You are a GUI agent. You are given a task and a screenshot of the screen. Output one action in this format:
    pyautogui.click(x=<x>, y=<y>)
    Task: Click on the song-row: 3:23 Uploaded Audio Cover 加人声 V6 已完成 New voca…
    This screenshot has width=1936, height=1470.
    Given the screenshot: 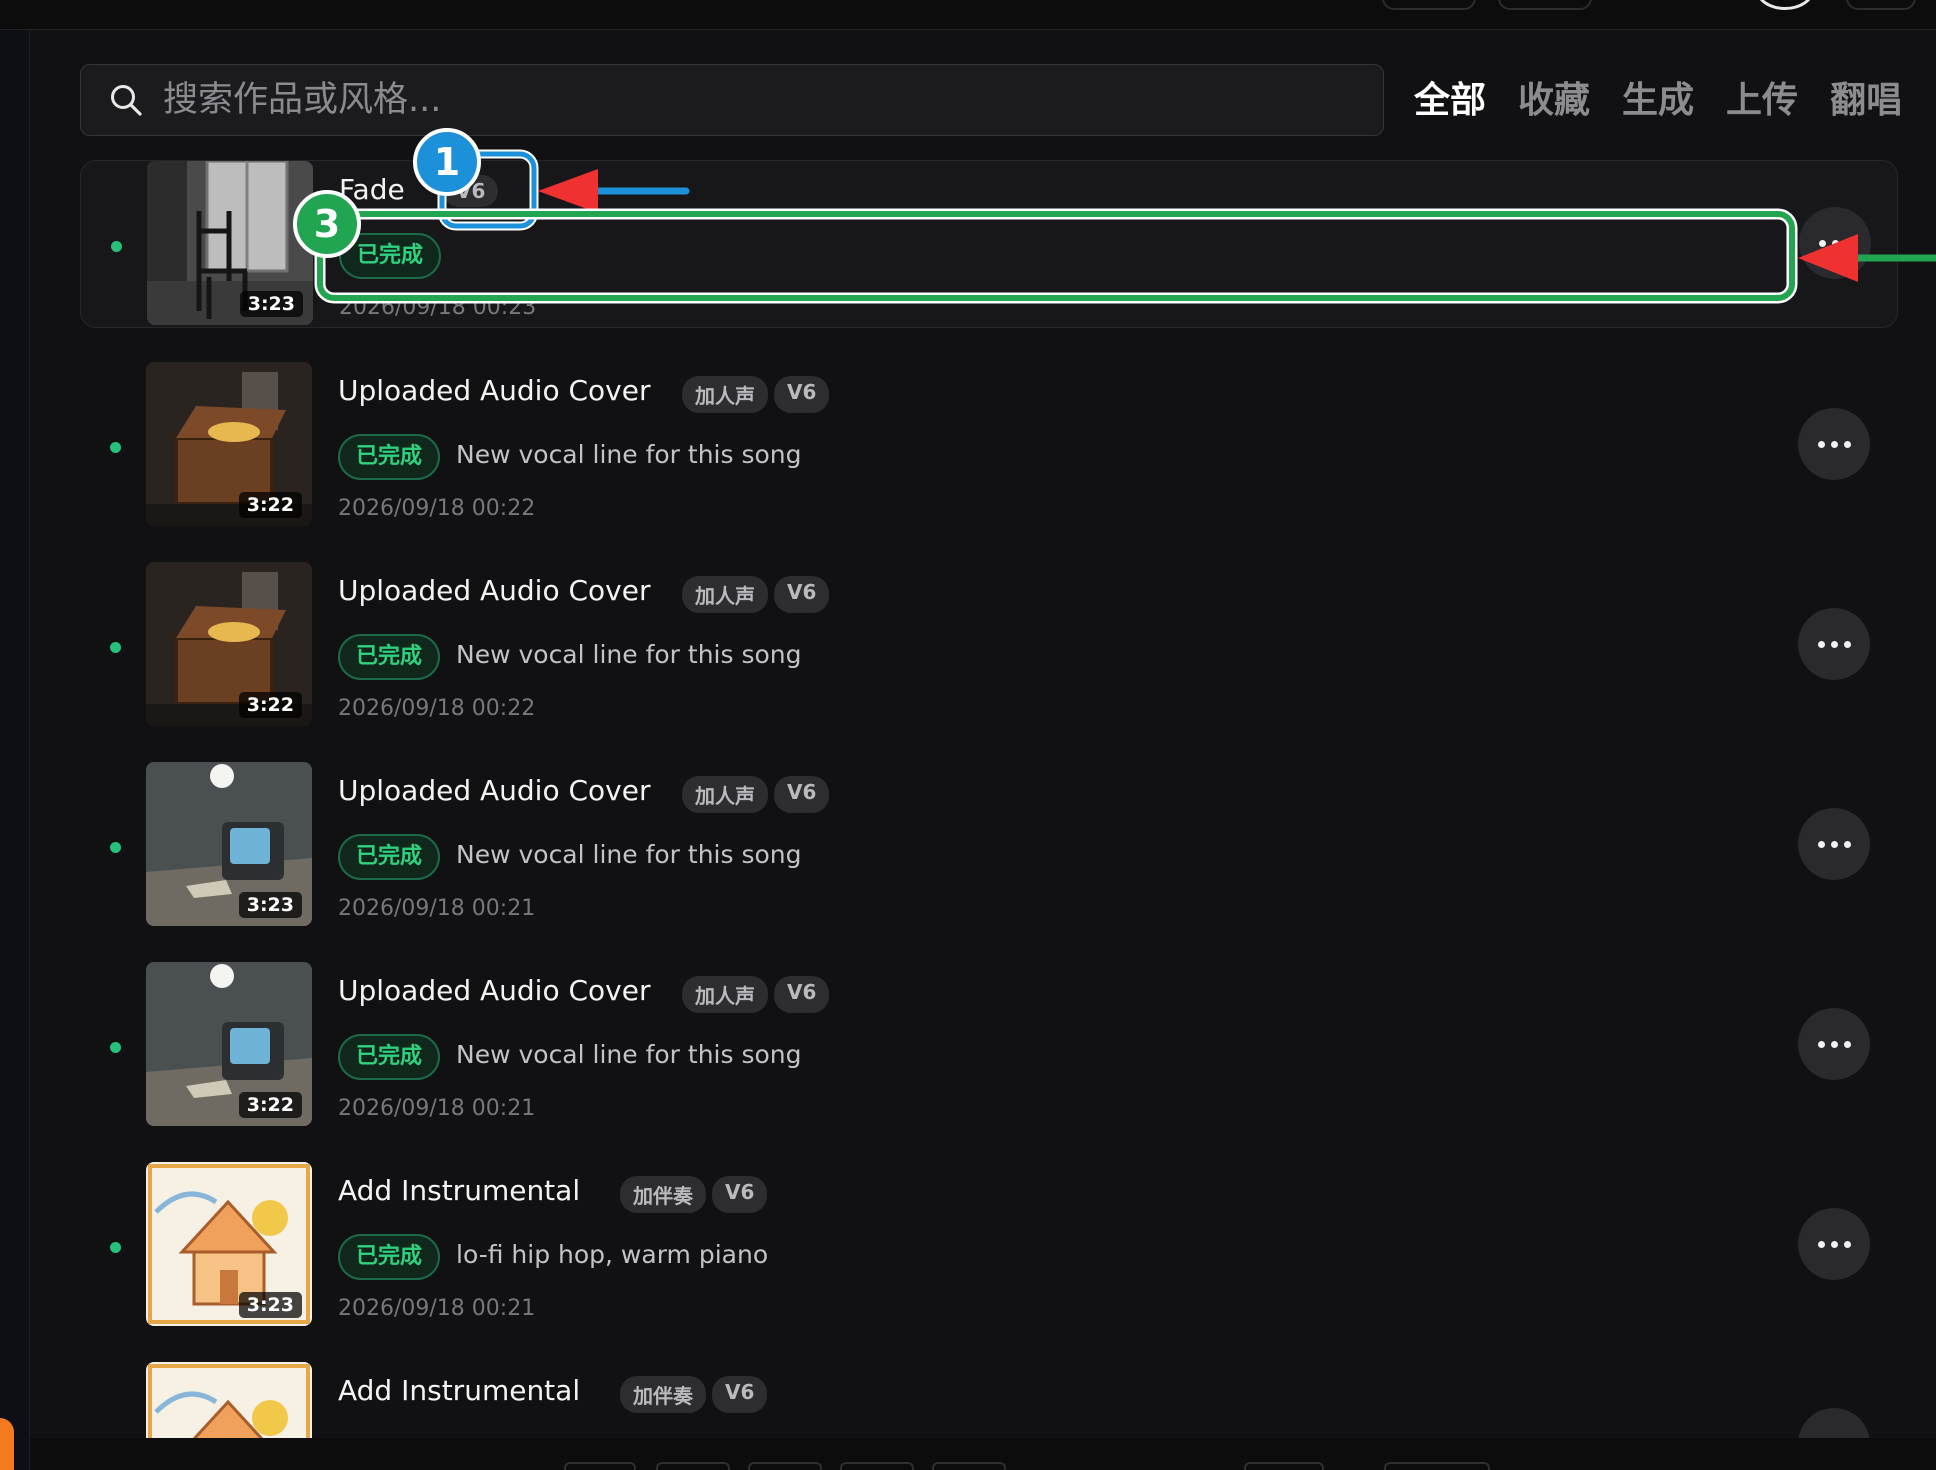 What is the action you would take?
    pyautogui.click(x=989, y=846)
    